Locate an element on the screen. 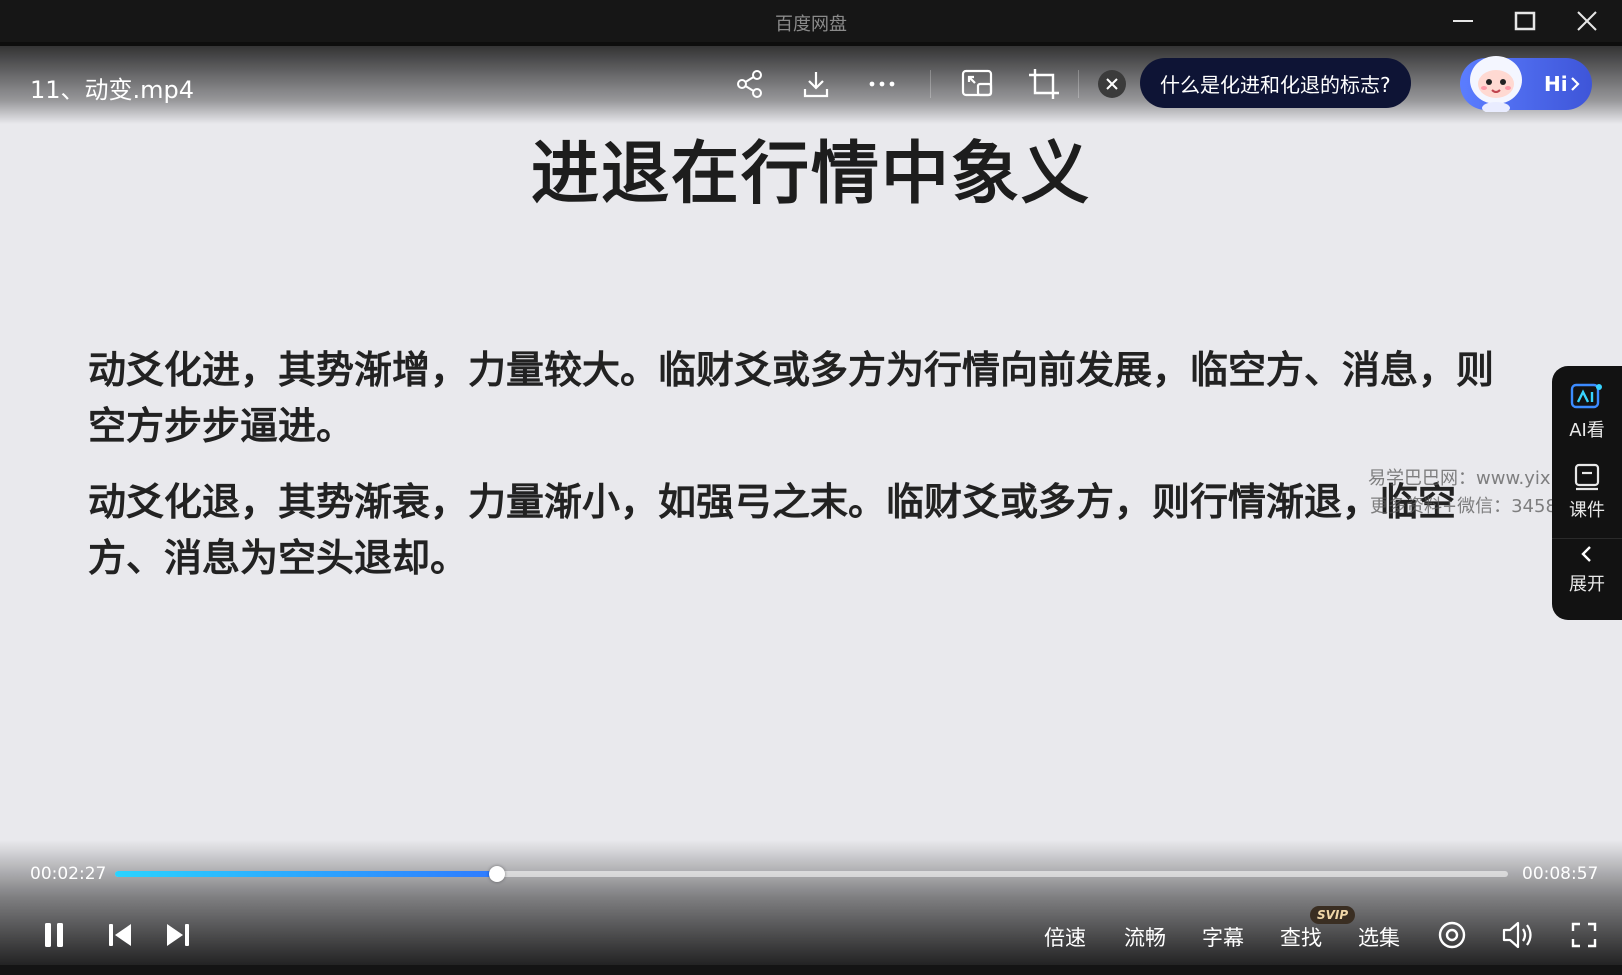  danmaku-button is located at coordinates (1452, 935).